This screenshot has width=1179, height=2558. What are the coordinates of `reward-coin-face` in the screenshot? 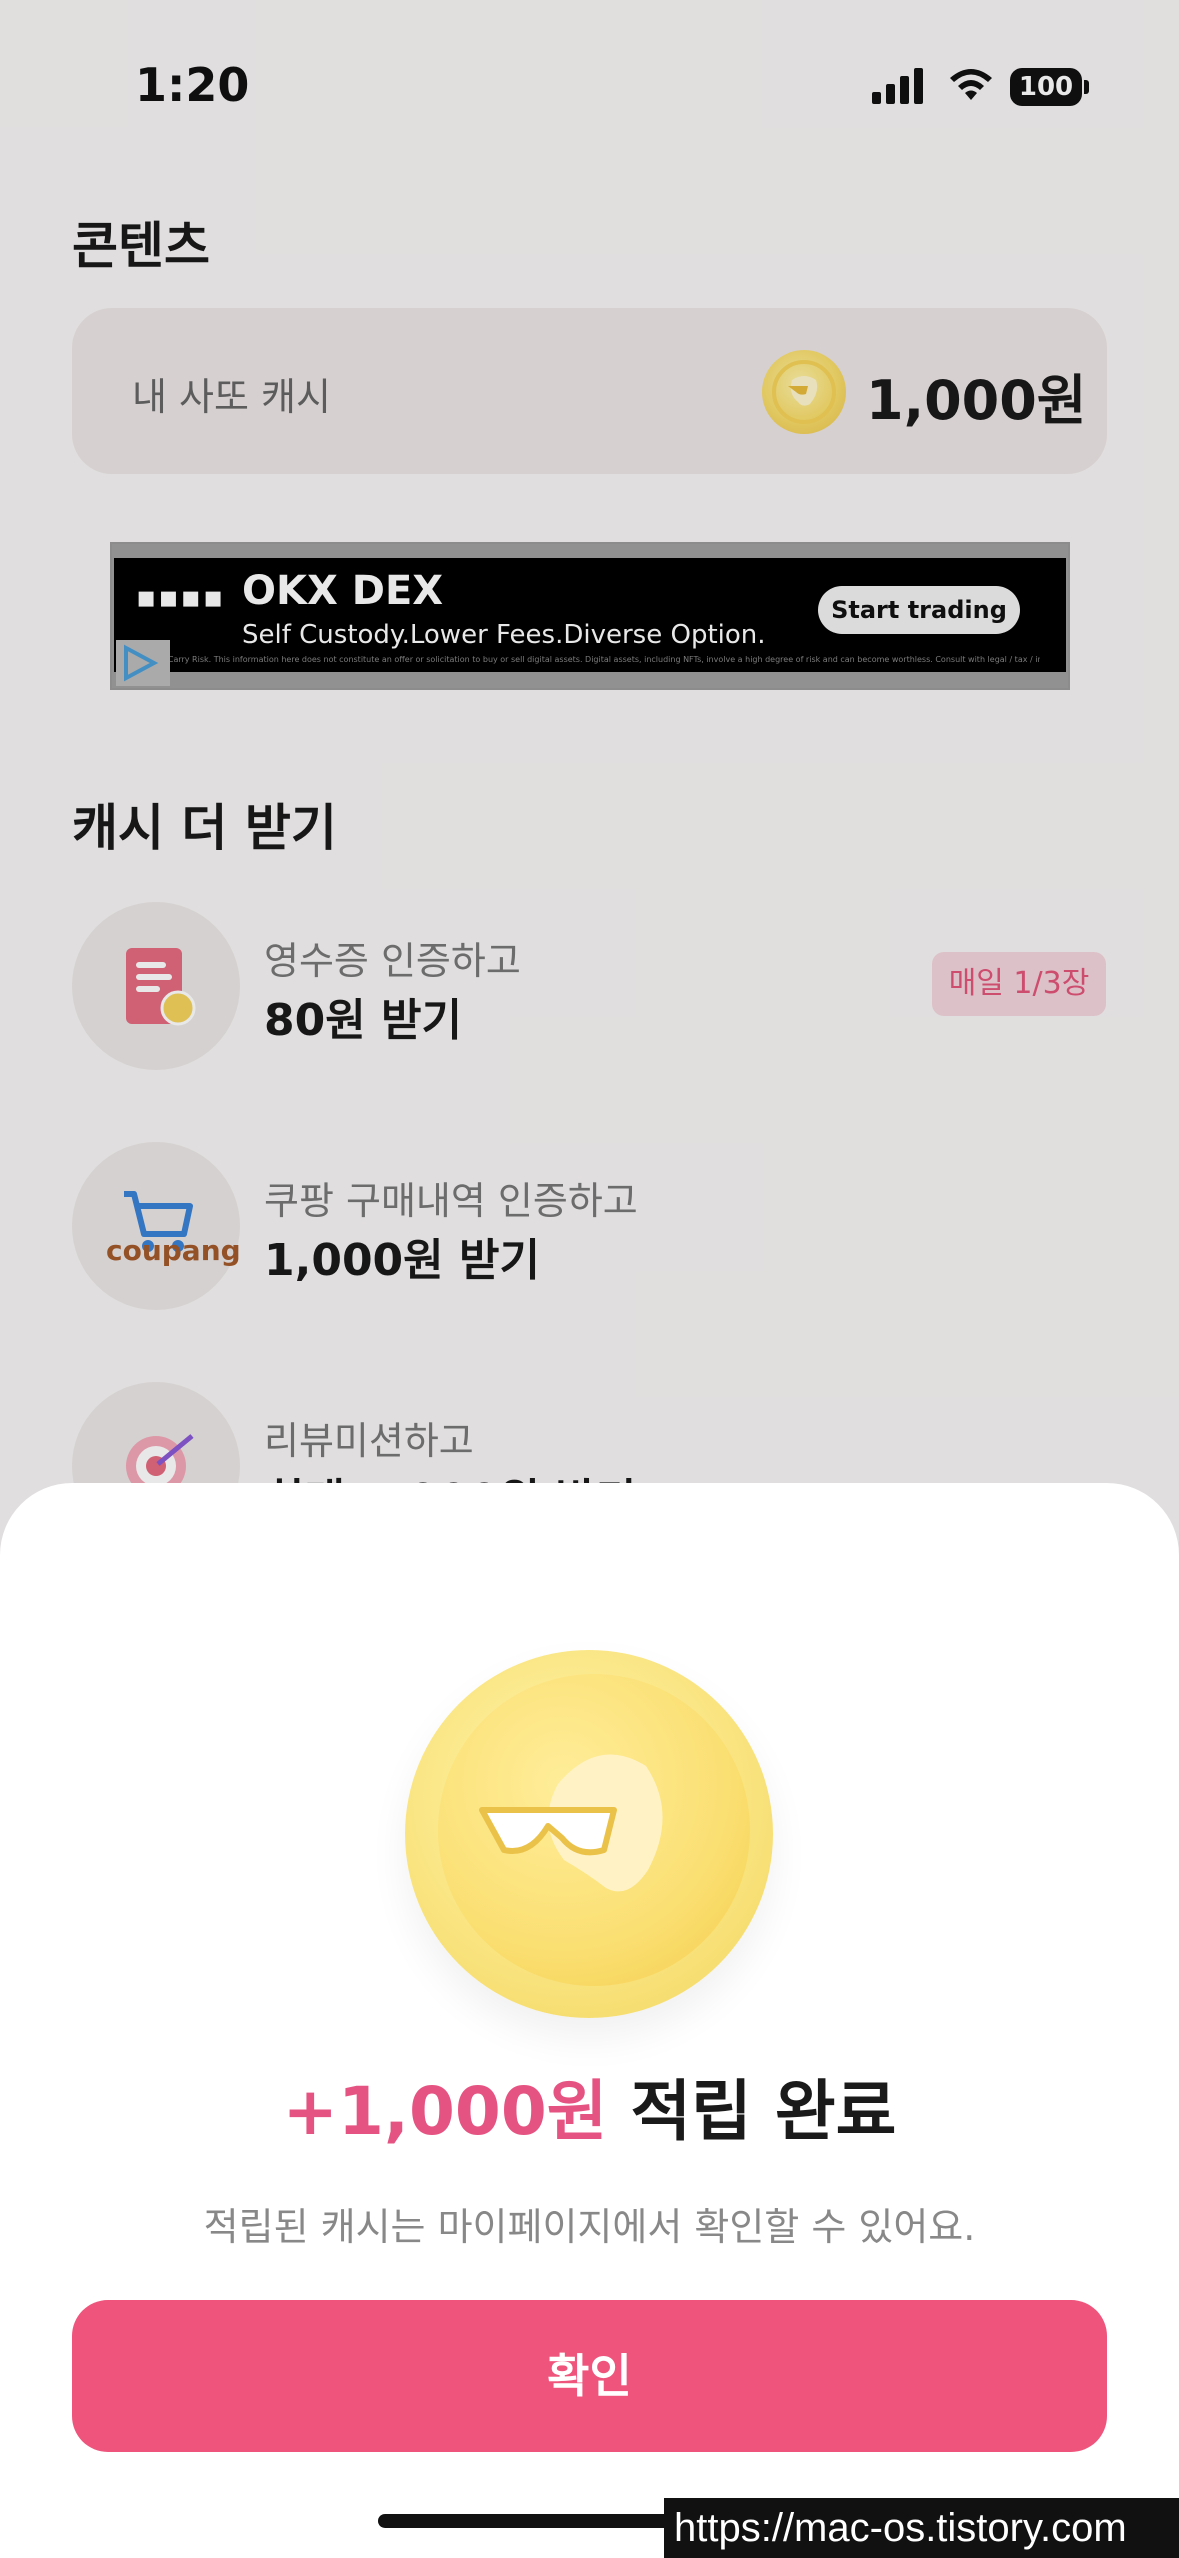 It's located at (594, 1830).